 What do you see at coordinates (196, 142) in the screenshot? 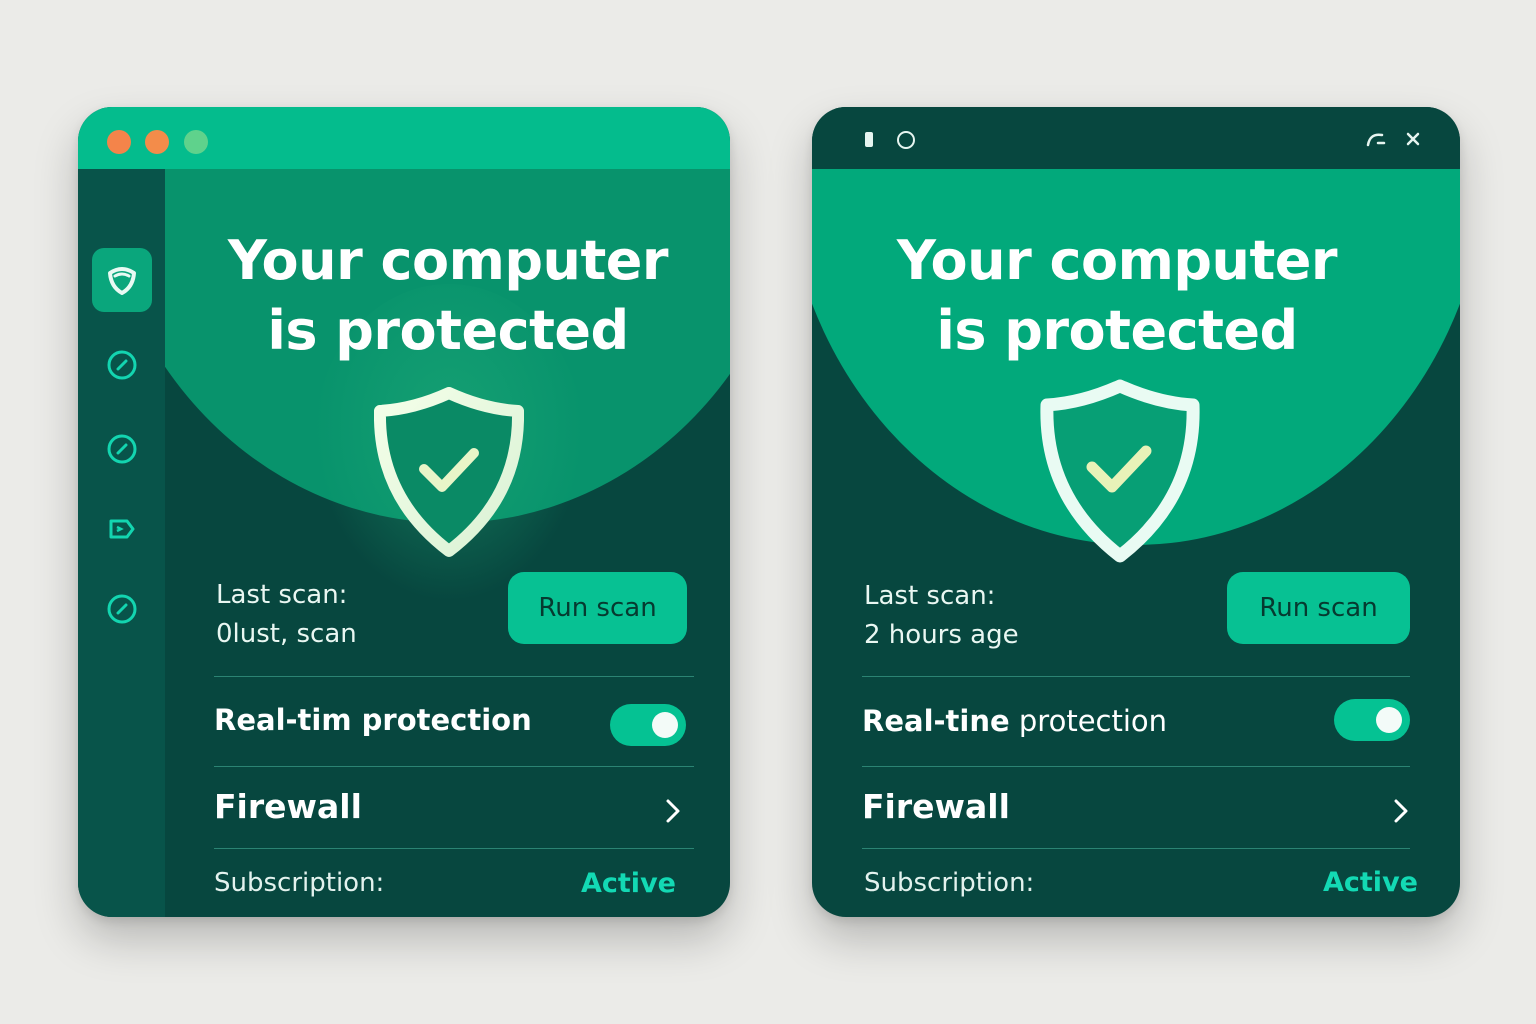
I see `maximize-window-button` at bounding box center [196, 142].